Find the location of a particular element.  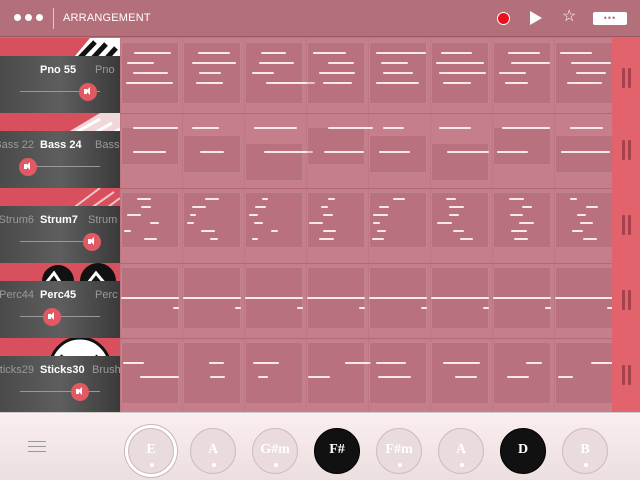

track-header: Pno 55 Pno is located at coordinates (60, 75).